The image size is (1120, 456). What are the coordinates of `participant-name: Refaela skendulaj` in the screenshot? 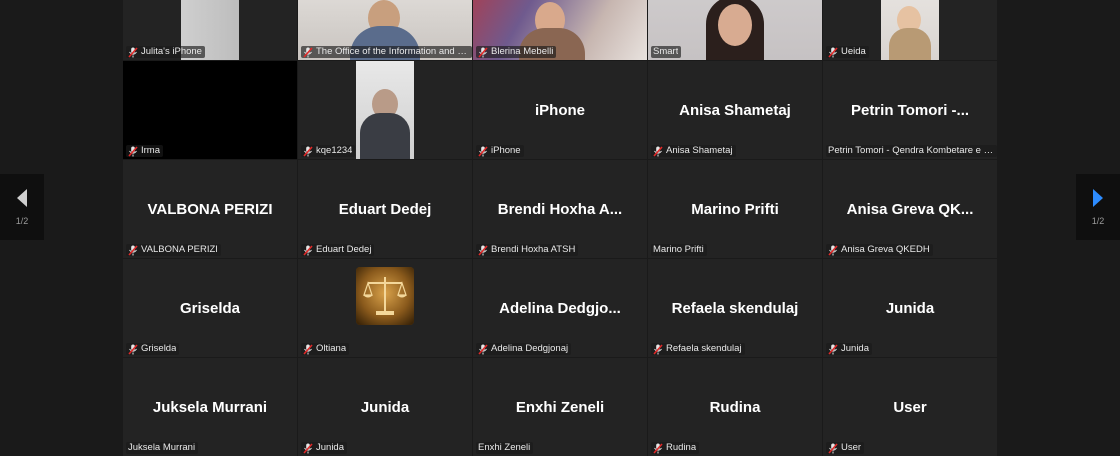 It's located at (704, 348).